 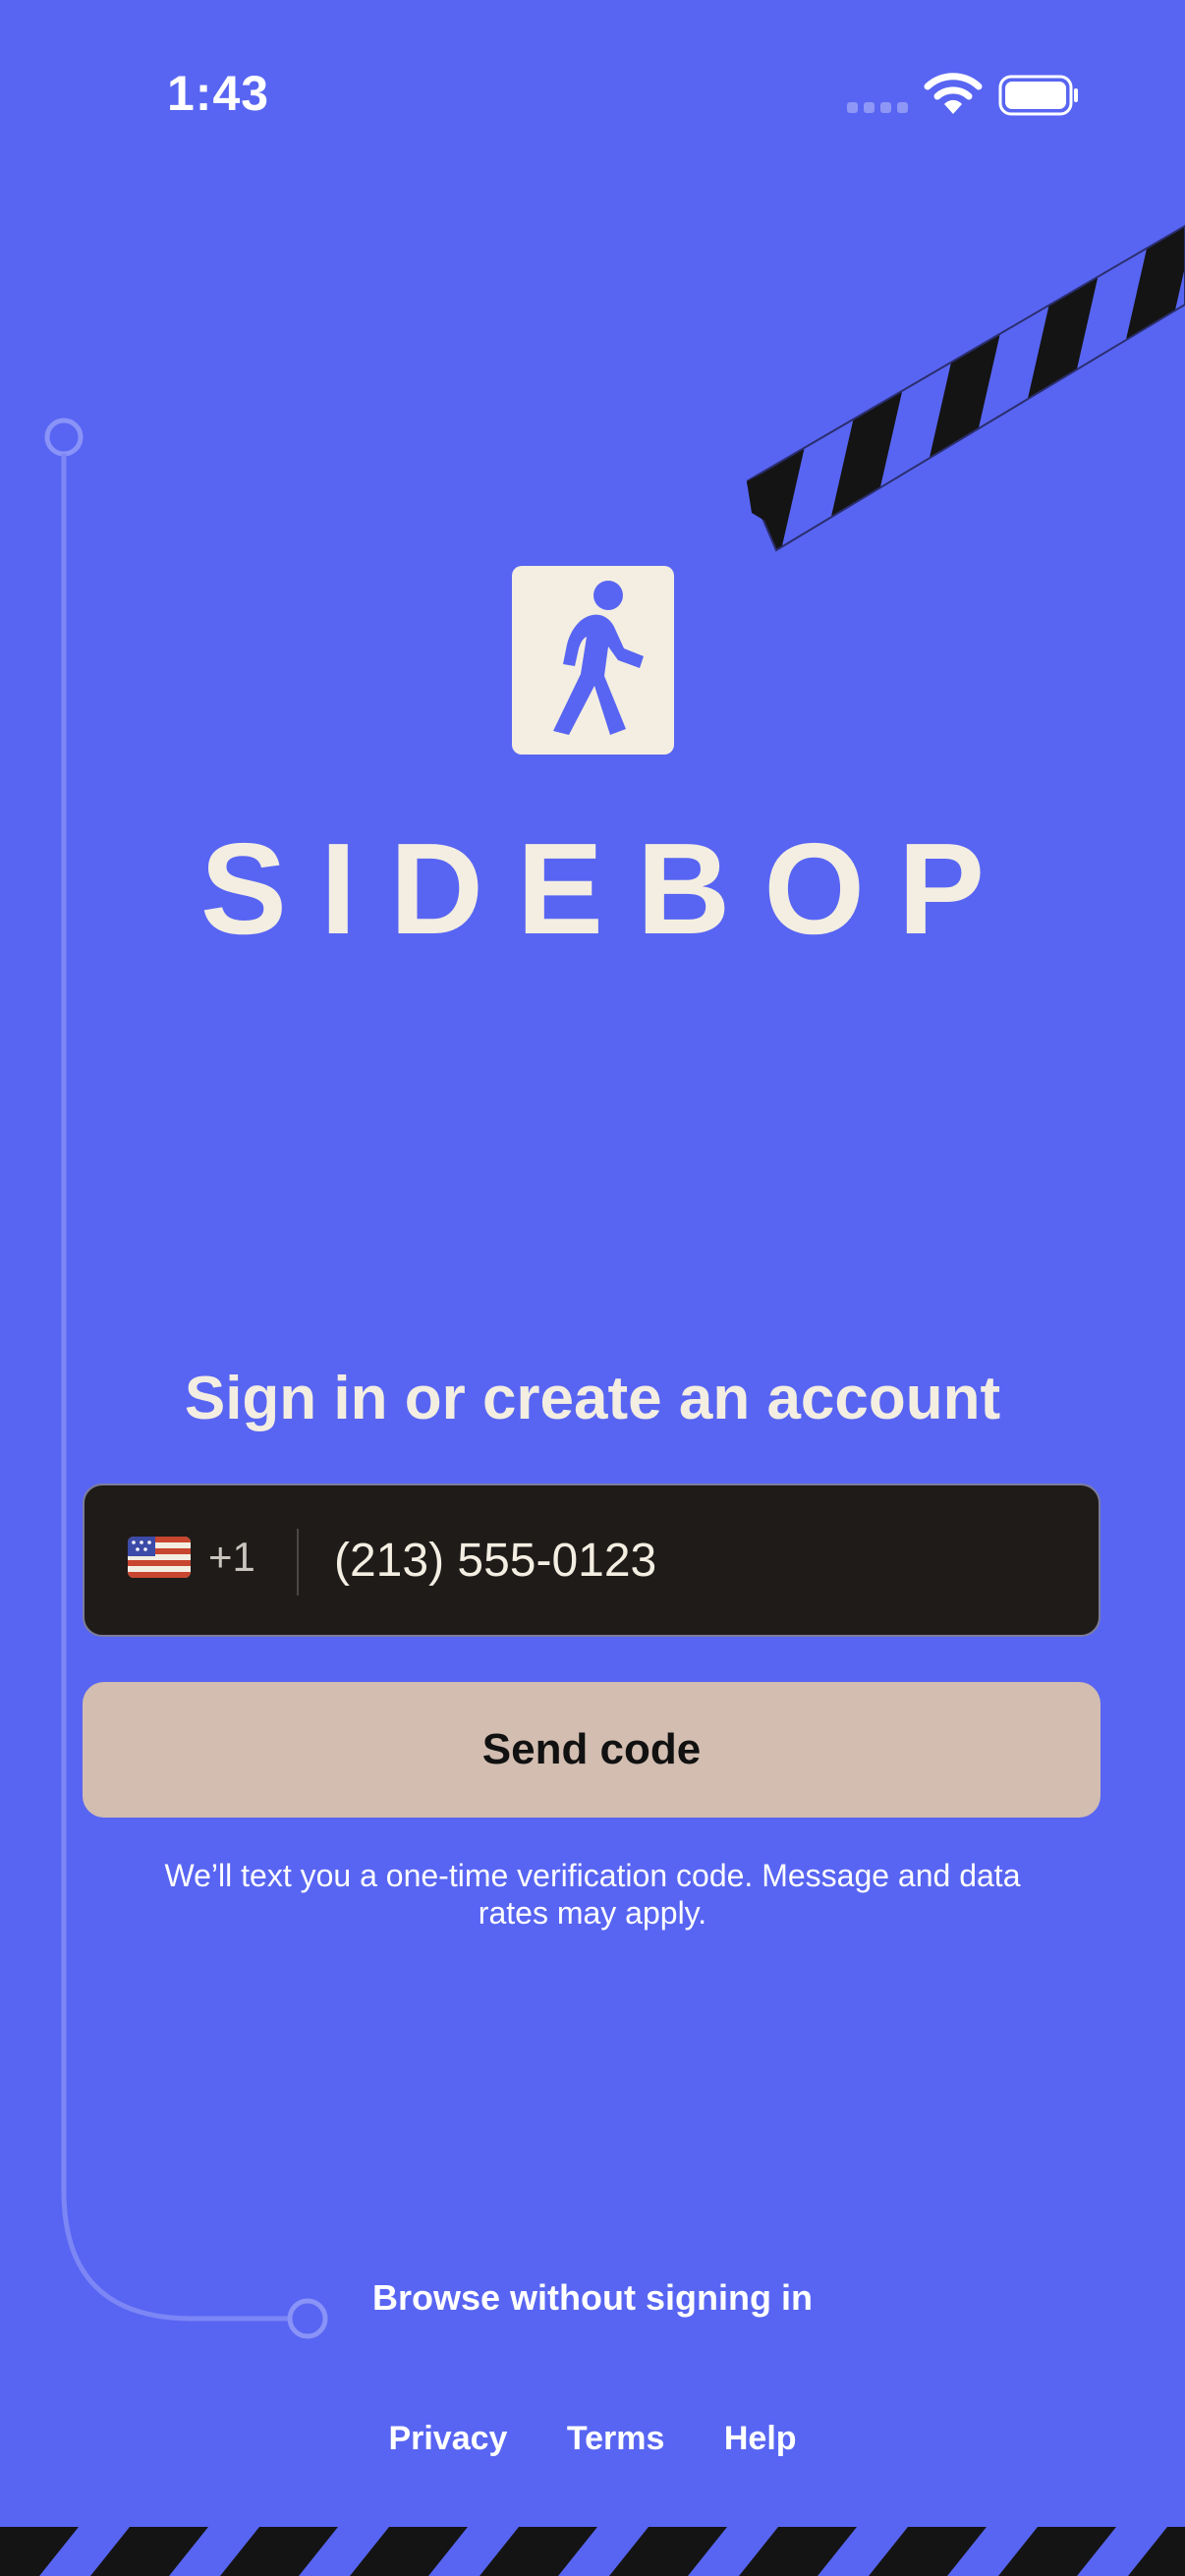 I want to click on person-walking-icon, so click(x=598, y=658).